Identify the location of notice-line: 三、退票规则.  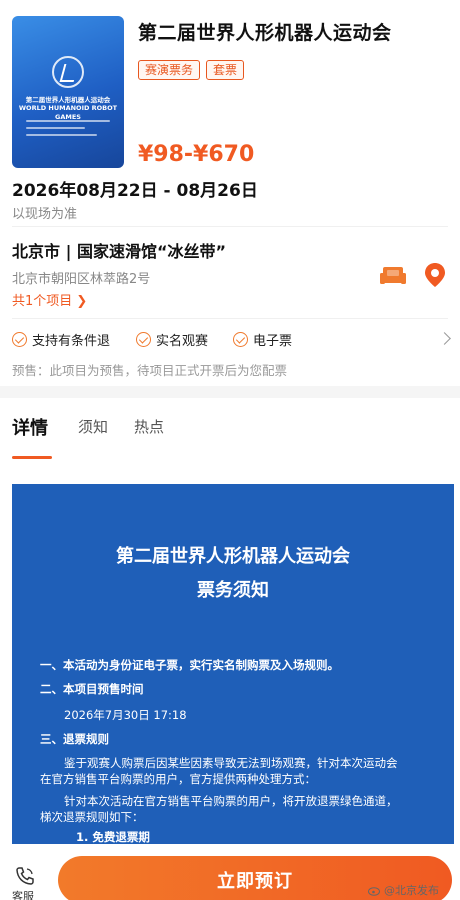
(74, 739).